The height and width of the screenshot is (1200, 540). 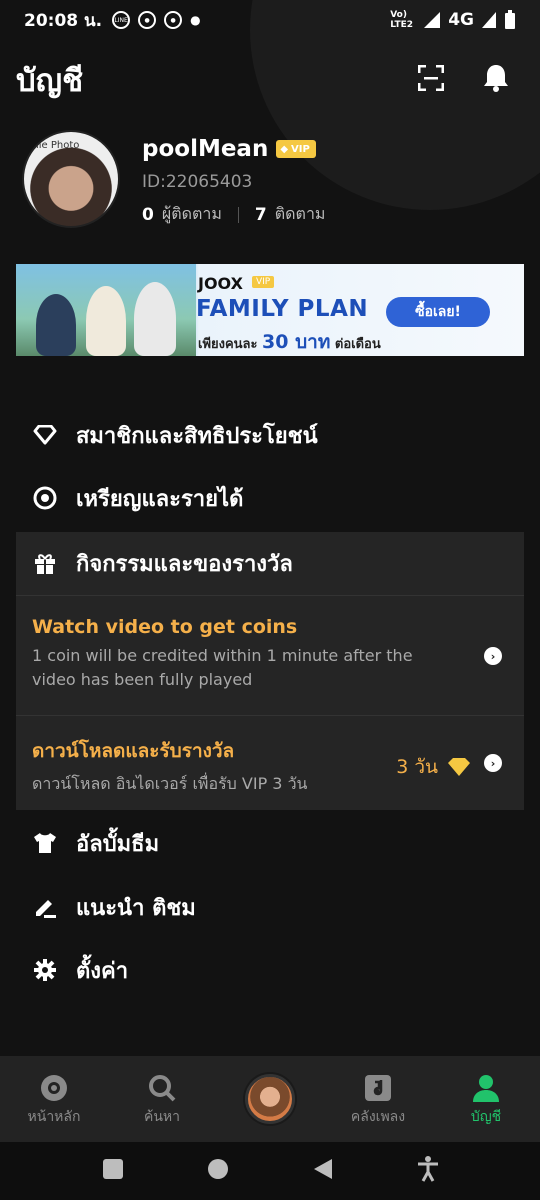 What do you see at coordinates (270, 80) in the screenshot?
I see `header: บัญชี` at bounding box center [270, 80].